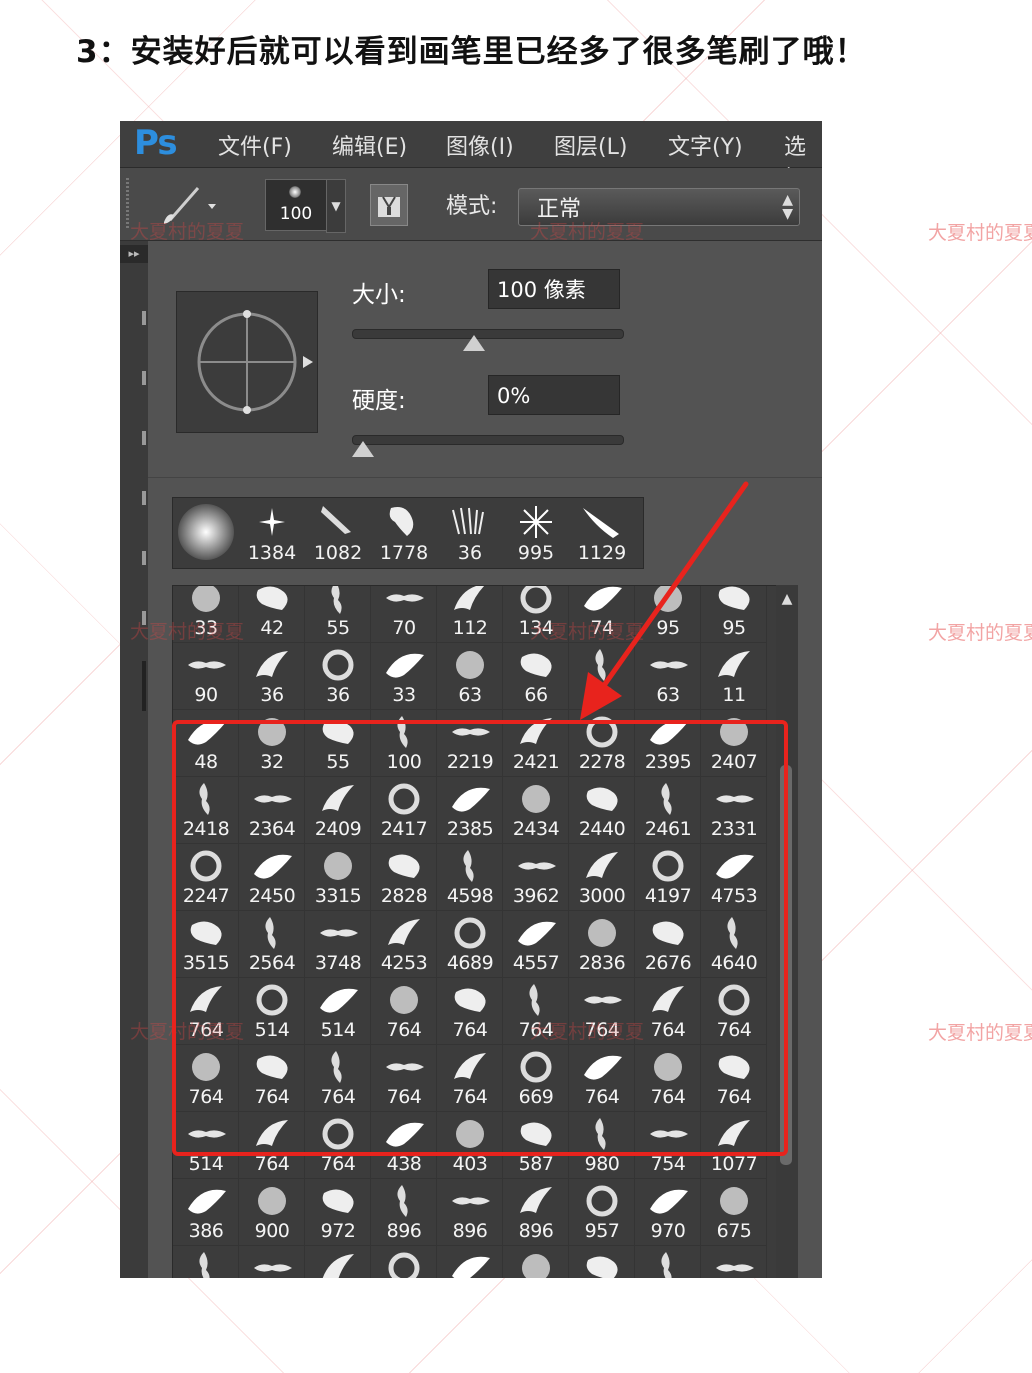 This screenshot has height=1373, width=1032. Describe the element at coordinates (473, 343) in the screenshot. I see `size-slider-thumb` at that location.